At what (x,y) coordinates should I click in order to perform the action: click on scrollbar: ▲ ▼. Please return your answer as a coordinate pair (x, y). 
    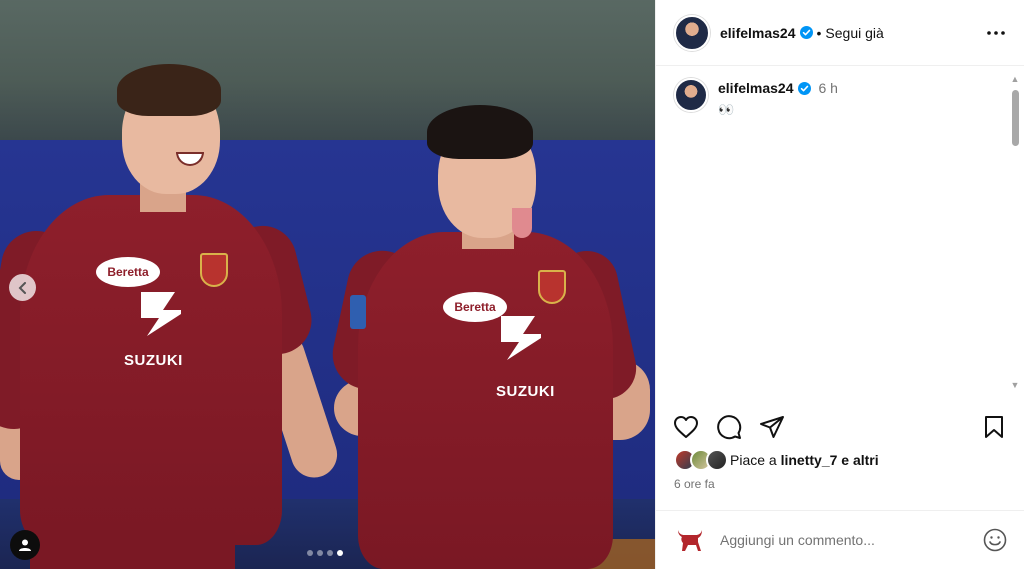
    Looking at the image, I should click on (1015, 234).